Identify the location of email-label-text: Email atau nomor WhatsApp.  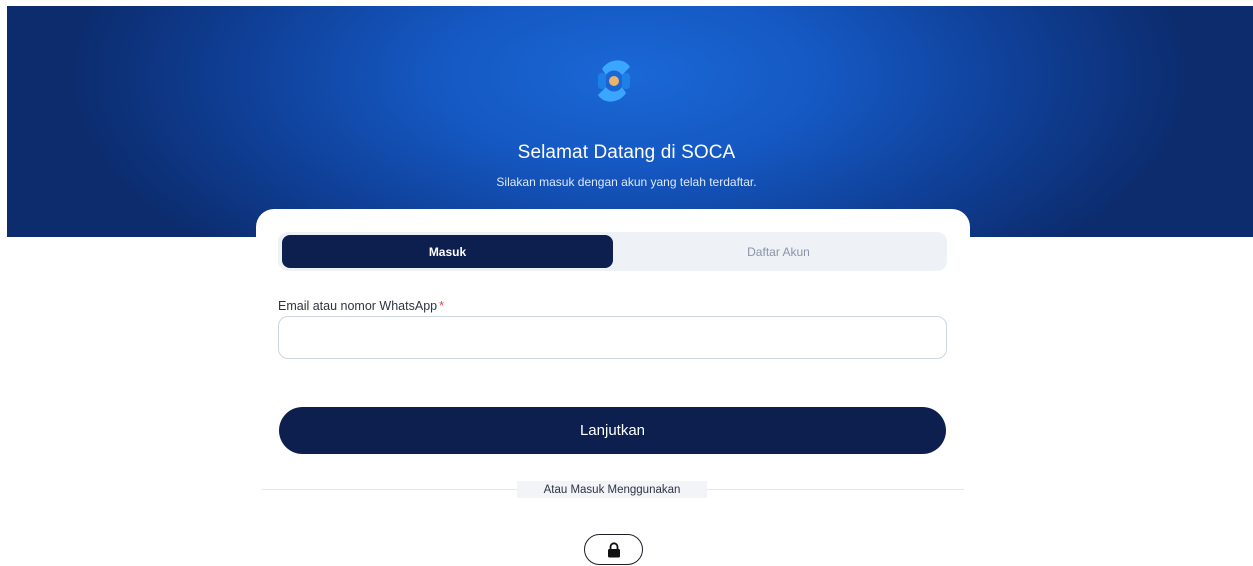
(358, 306).